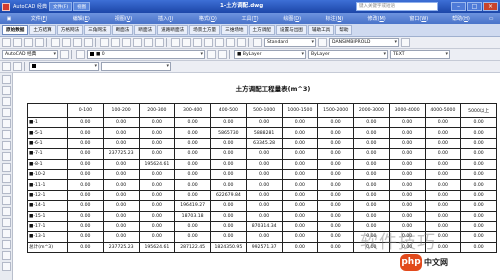  What do you see at coordinates (28, 42) in the screenshot?
I see `save-icon` at bounding box center [28, 42].